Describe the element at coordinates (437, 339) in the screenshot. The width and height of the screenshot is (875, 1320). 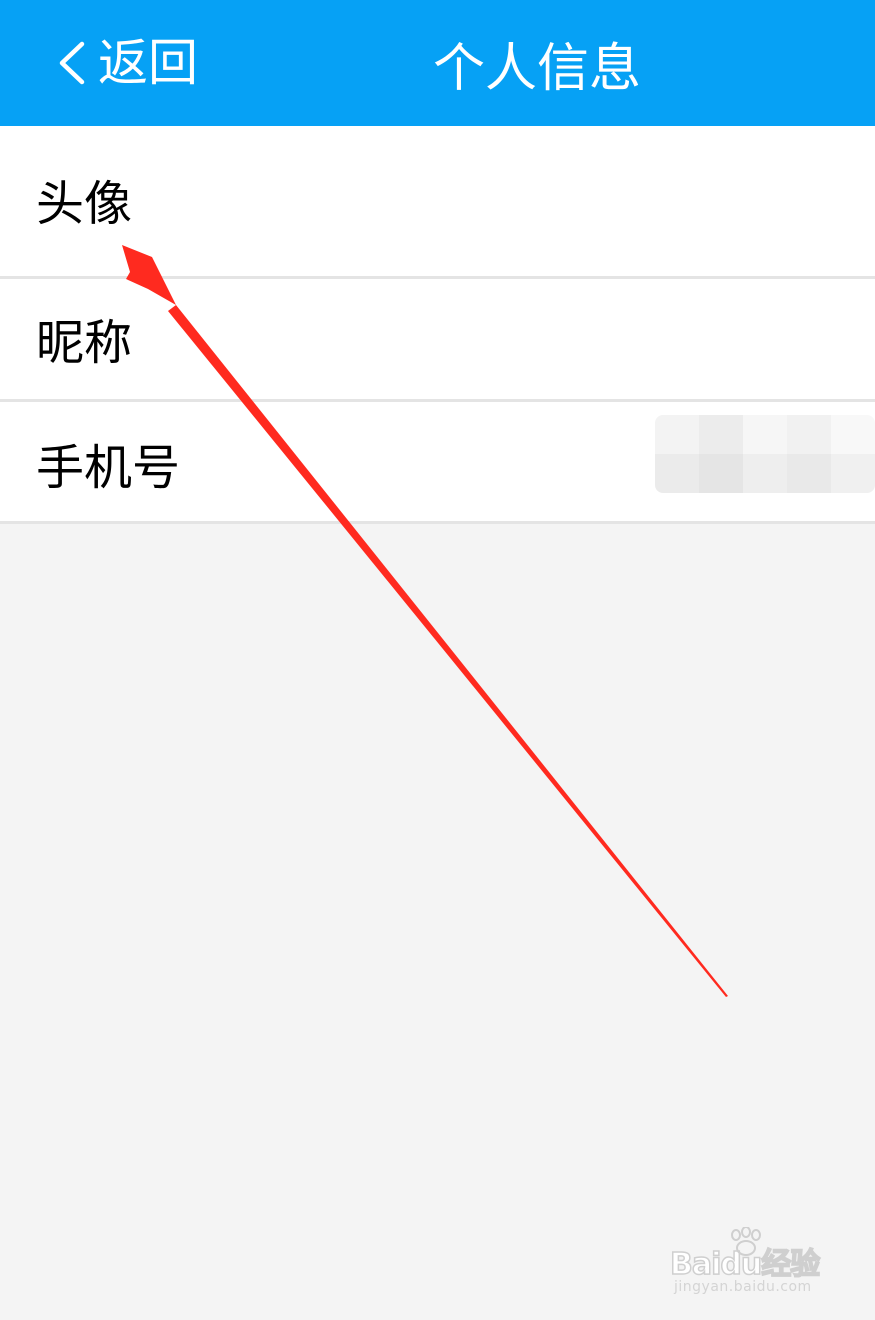
I see `row-nickname: 昵称` at that location.